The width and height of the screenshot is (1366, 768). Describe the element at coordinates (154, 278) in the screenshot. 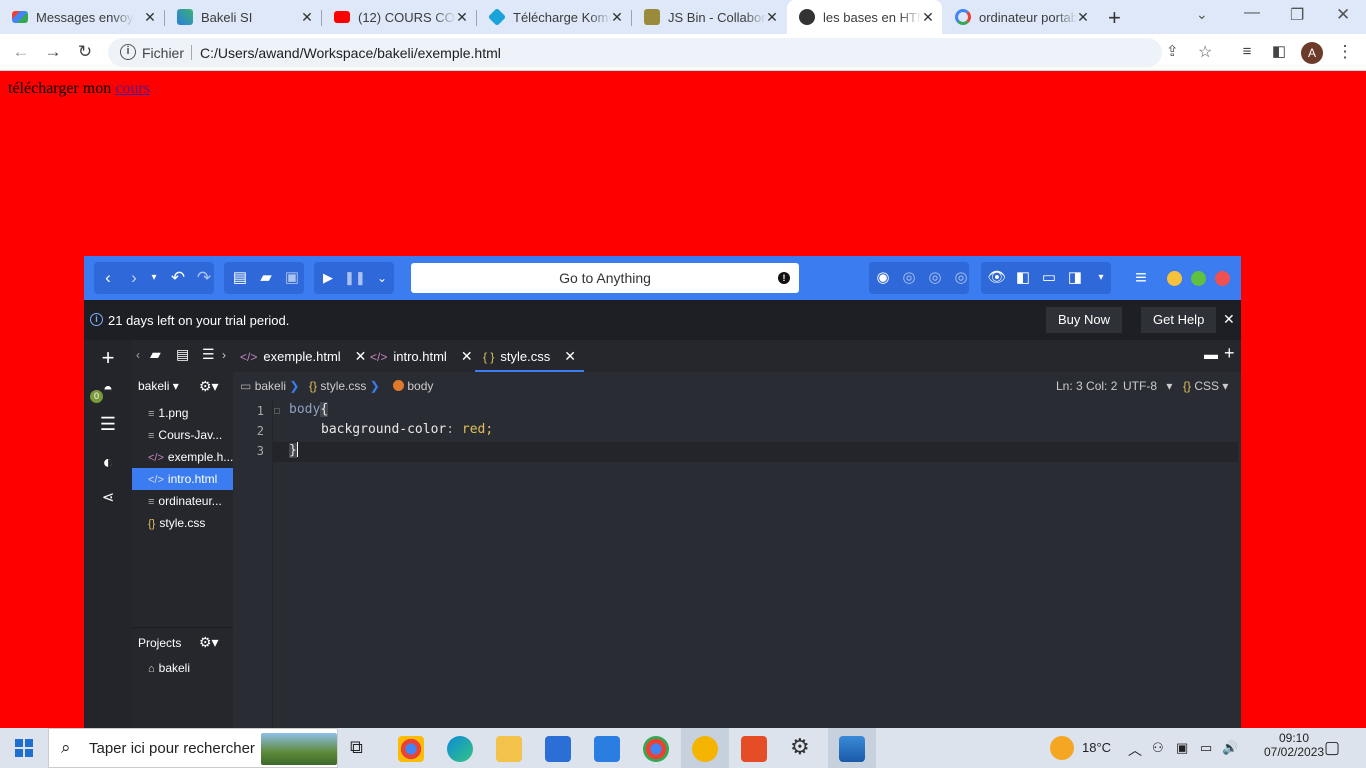

I see `history-dropdown-icon: ▾` at that location.